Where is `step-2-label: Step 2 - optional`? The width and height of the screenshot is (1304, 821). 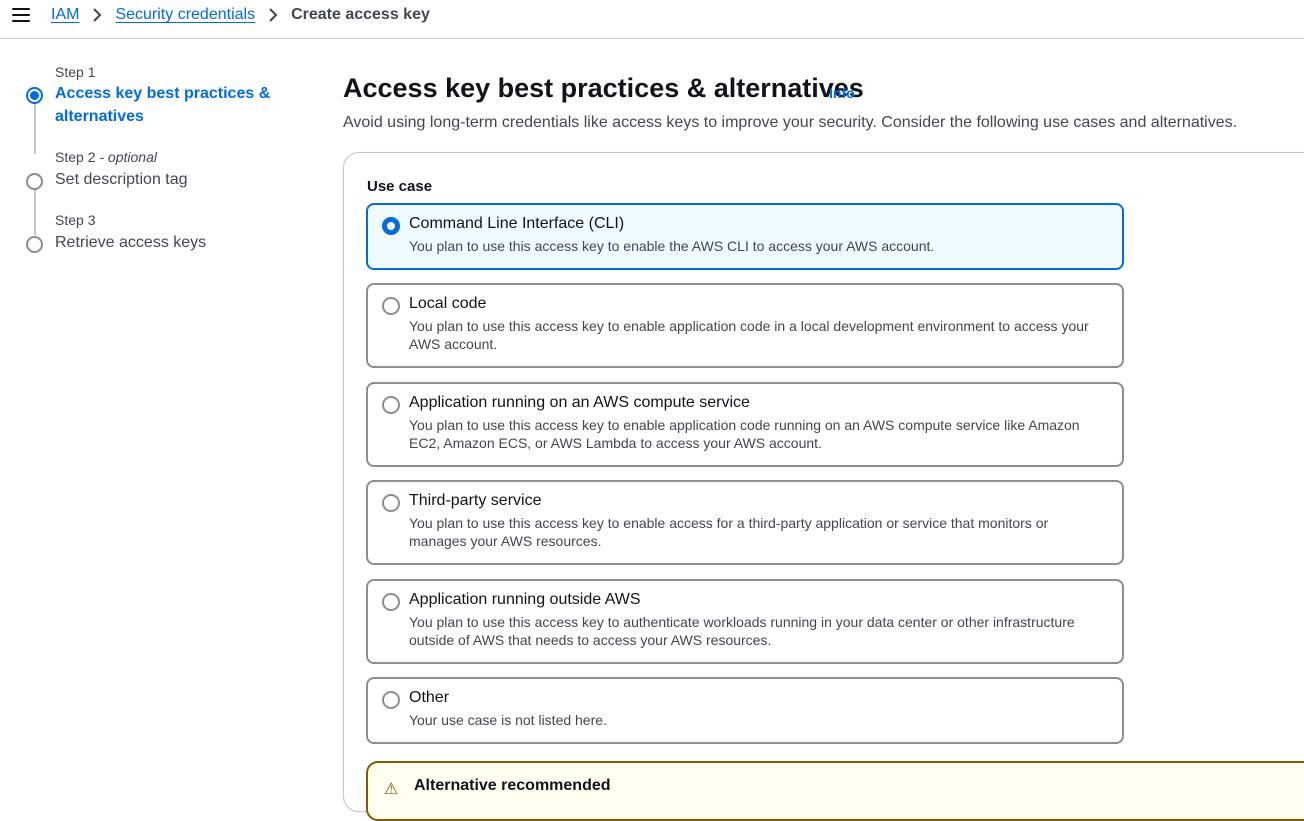 step-2-label: Step 2 - optional is located at coordinates (106, 157).